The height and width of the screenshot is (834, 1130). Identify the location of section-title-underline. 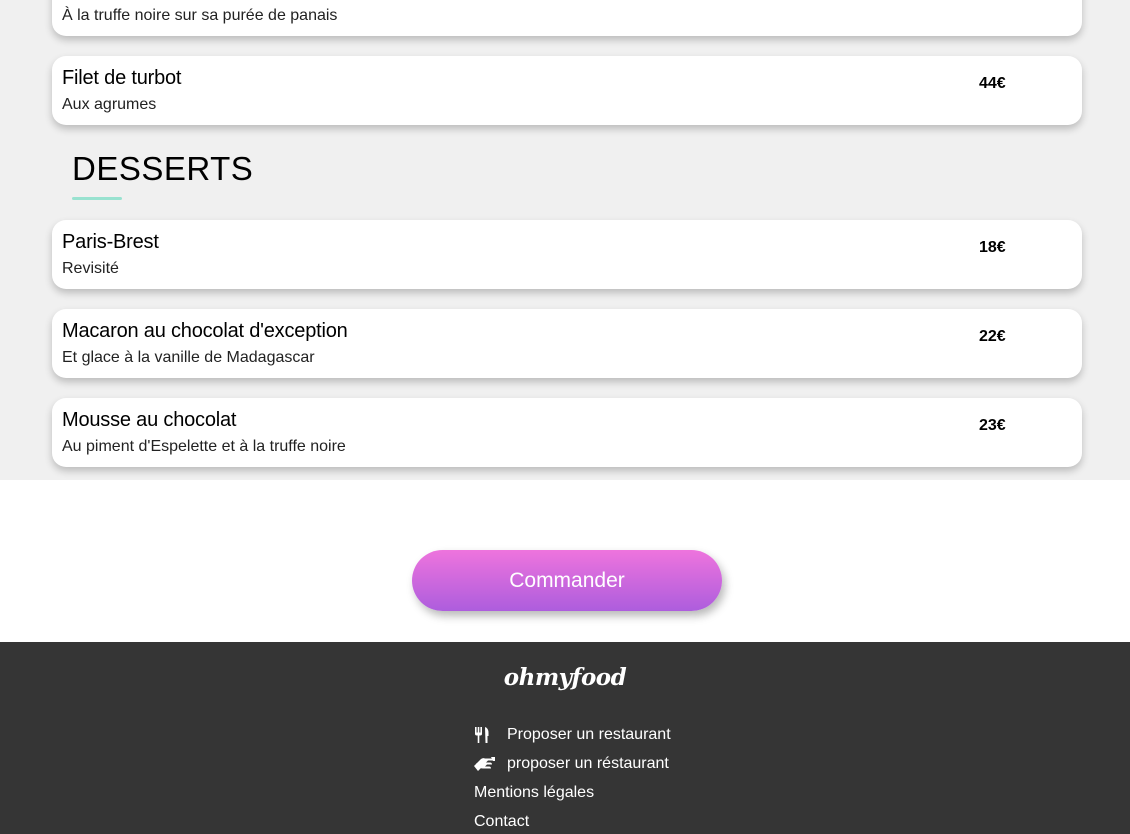
(97, 198).